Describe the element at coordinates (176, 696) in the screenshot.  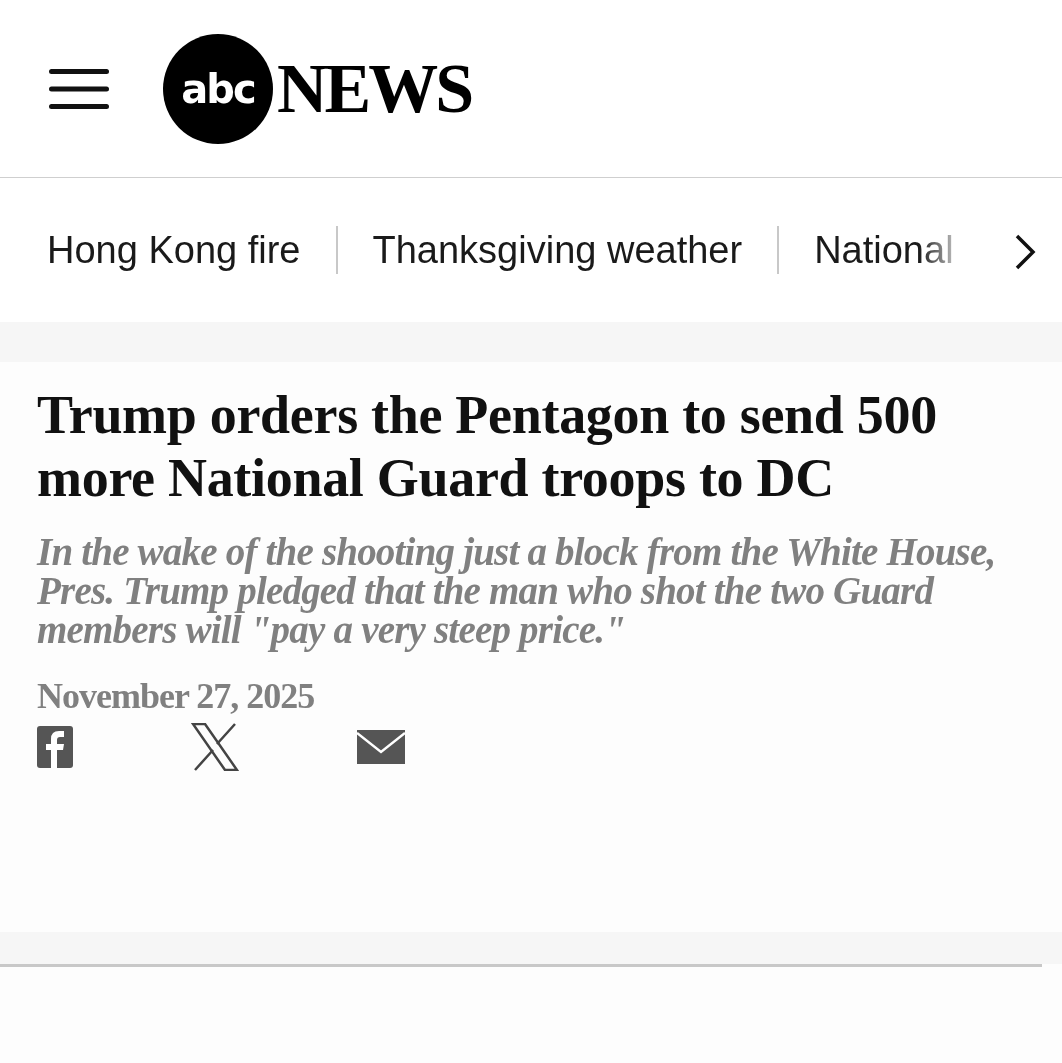
I see `publish-date: November 27, 2025` at that location.